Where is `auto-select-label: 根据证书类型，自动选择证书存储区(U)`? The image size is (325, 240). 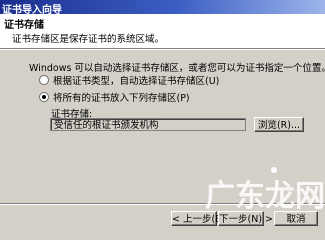 auto-select-label: 根据证书类型，自动选择证书存储区(U) is located at coordinates (136, 81).